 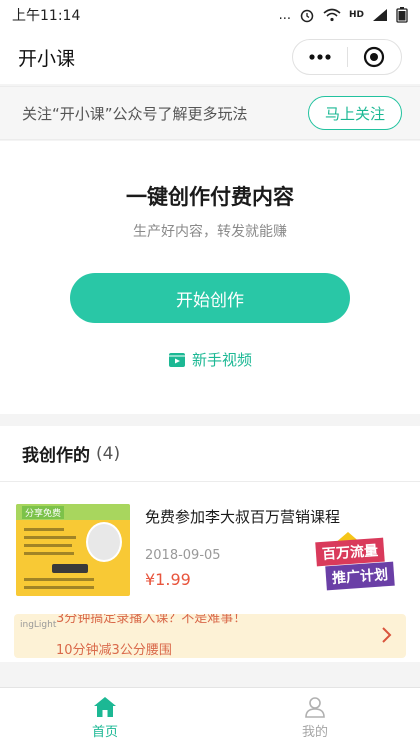 I want to click on target-icon, so click(x=374, y=57).